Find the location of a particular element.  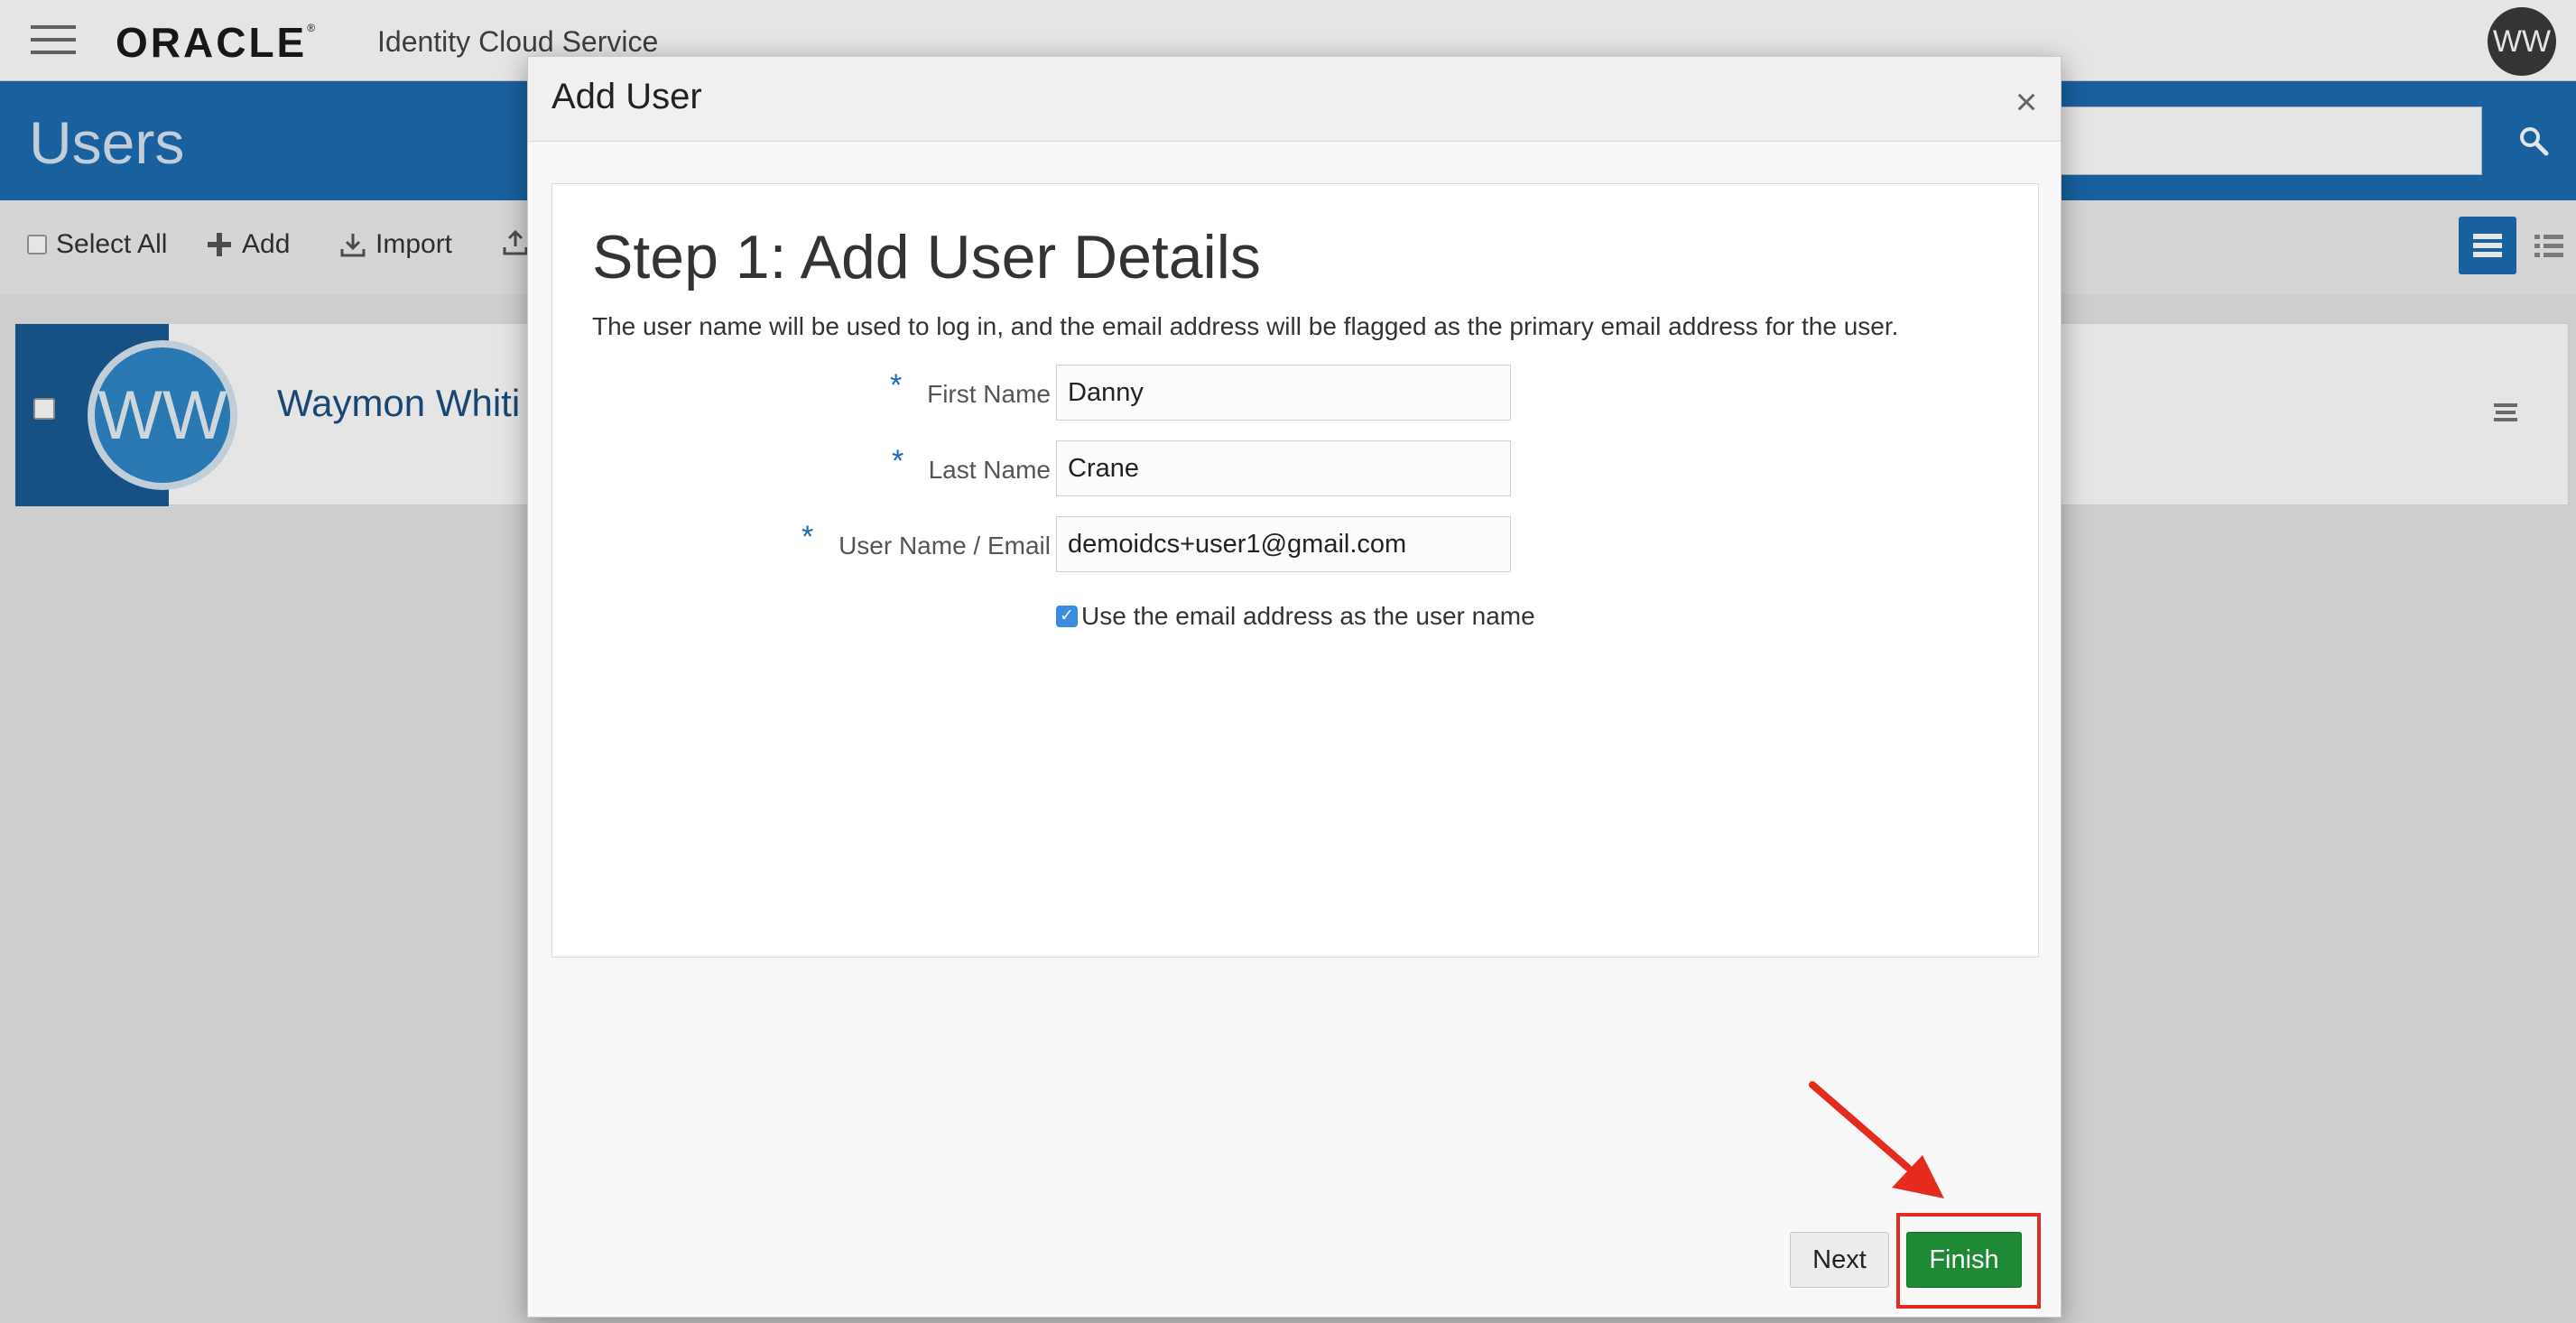

step-title: Step 1: Add User Details is located at coordinates (927, 257).